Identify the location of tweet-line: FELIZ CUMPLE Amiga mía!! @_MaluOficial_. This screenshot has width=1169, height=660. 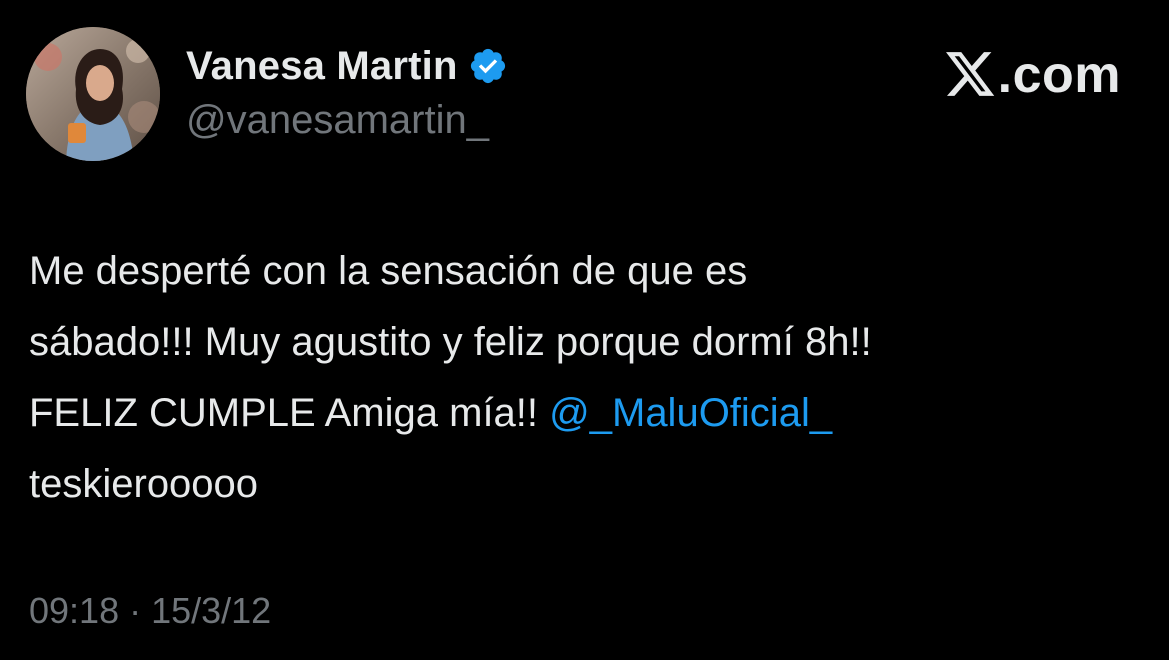
(584, 413).